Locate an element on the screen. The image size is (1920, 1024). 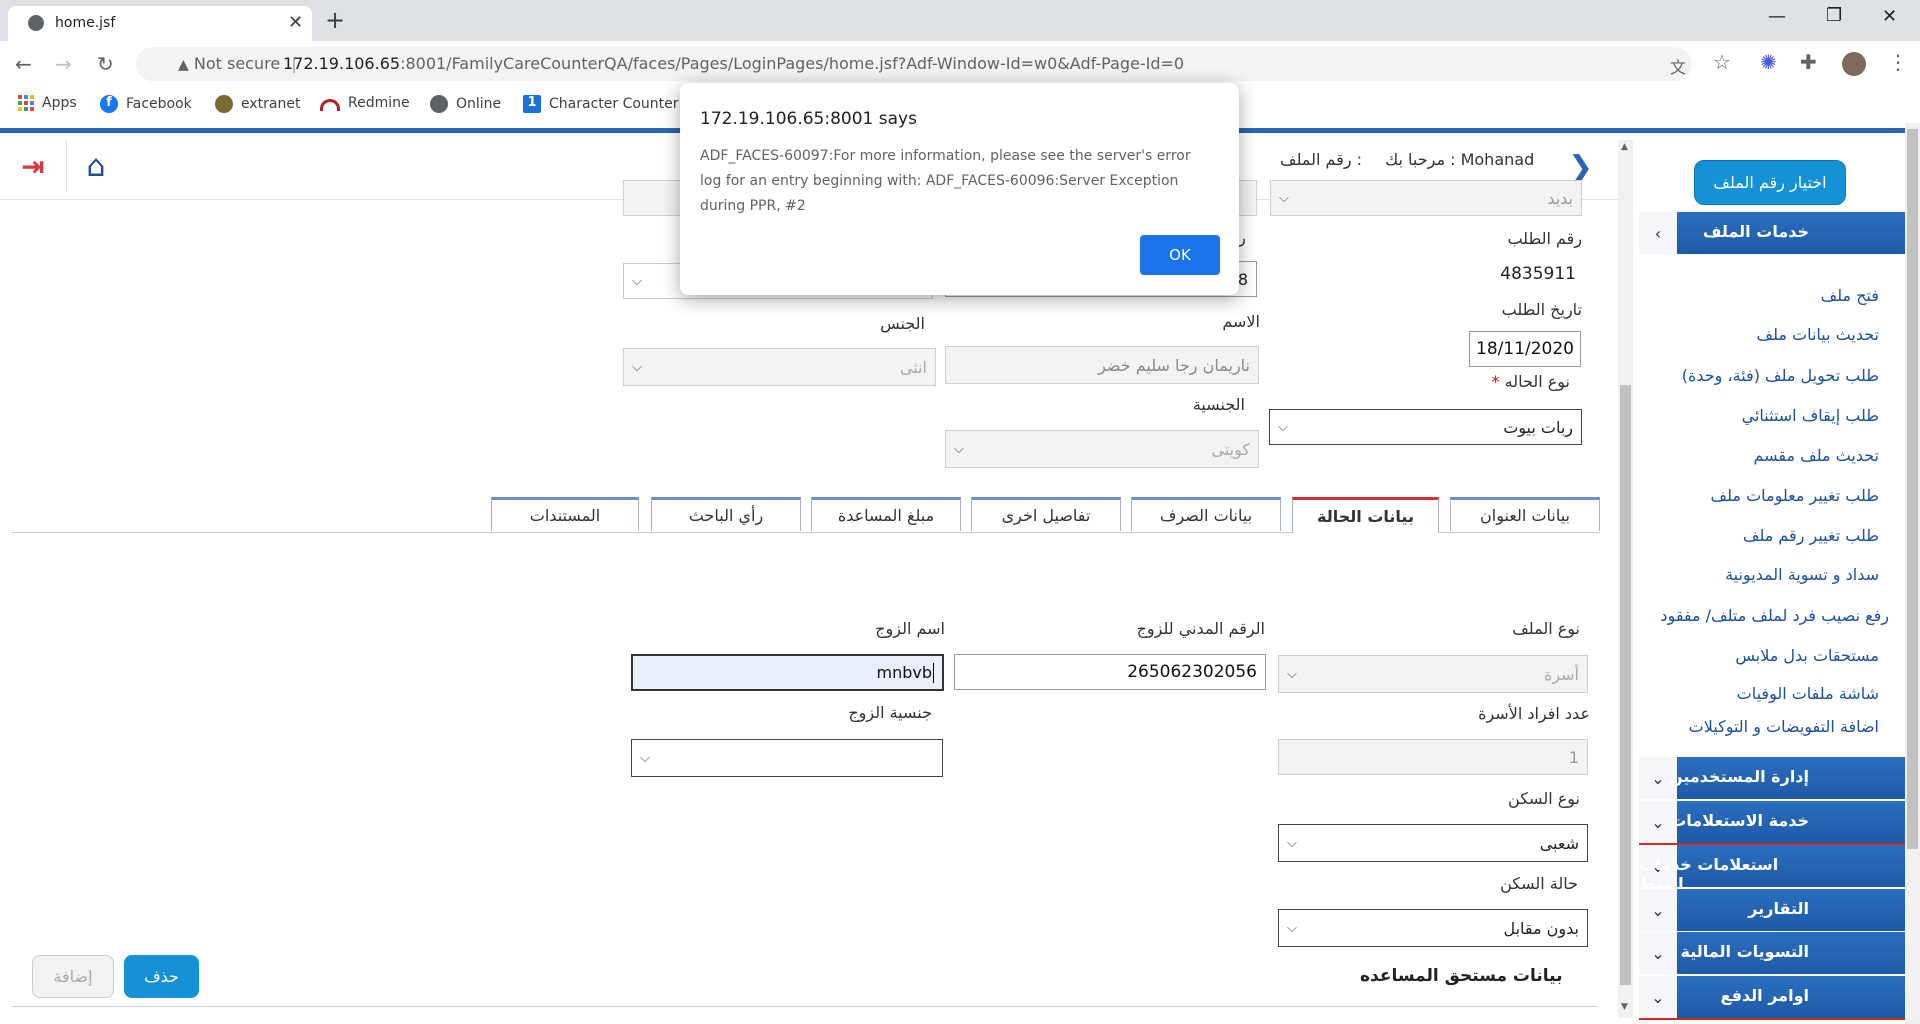
file-type-select: أسرة ⌵ is located at coordinates (1433, 674).